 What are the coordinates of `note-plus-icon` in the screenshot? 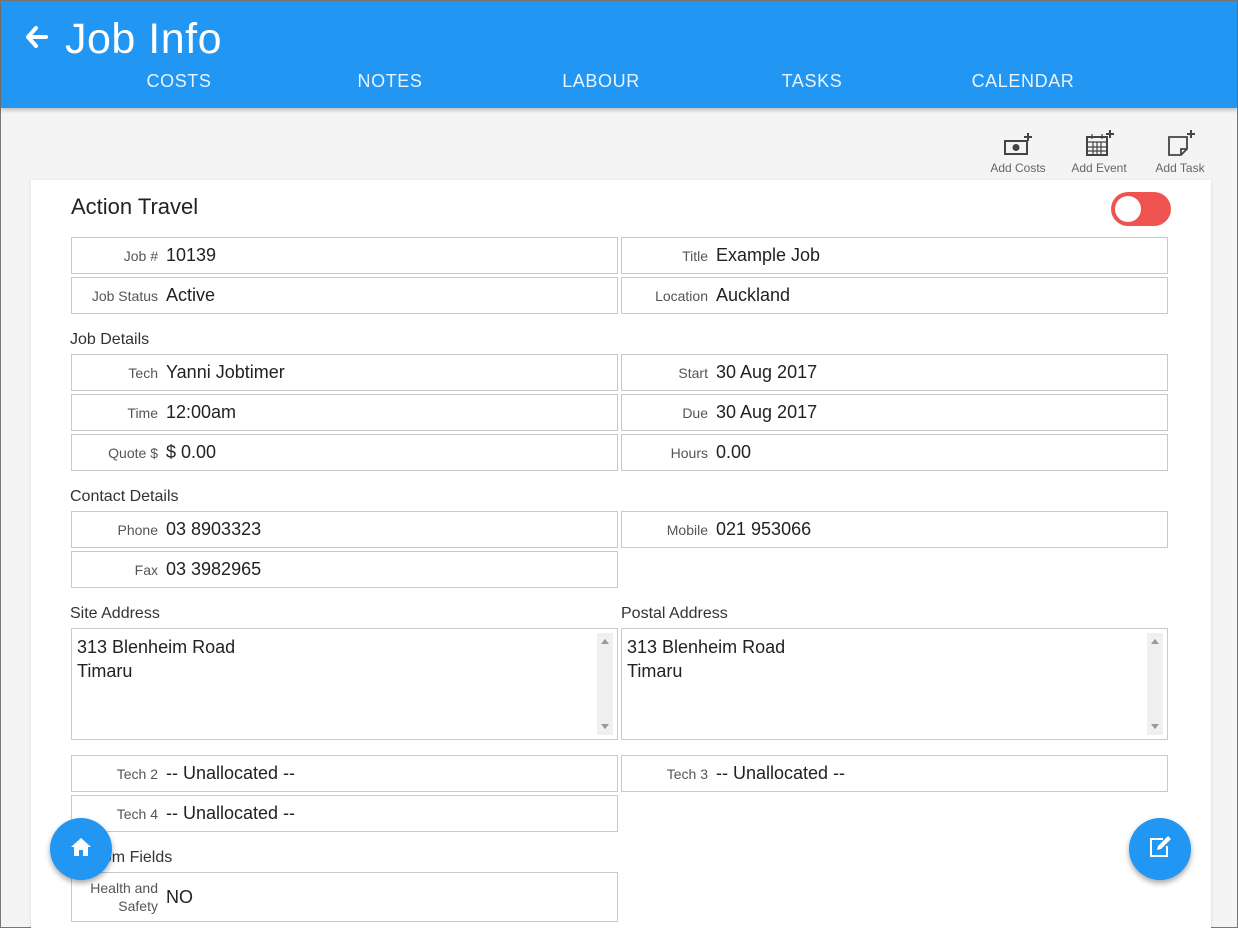 It's located at (1180, 142).